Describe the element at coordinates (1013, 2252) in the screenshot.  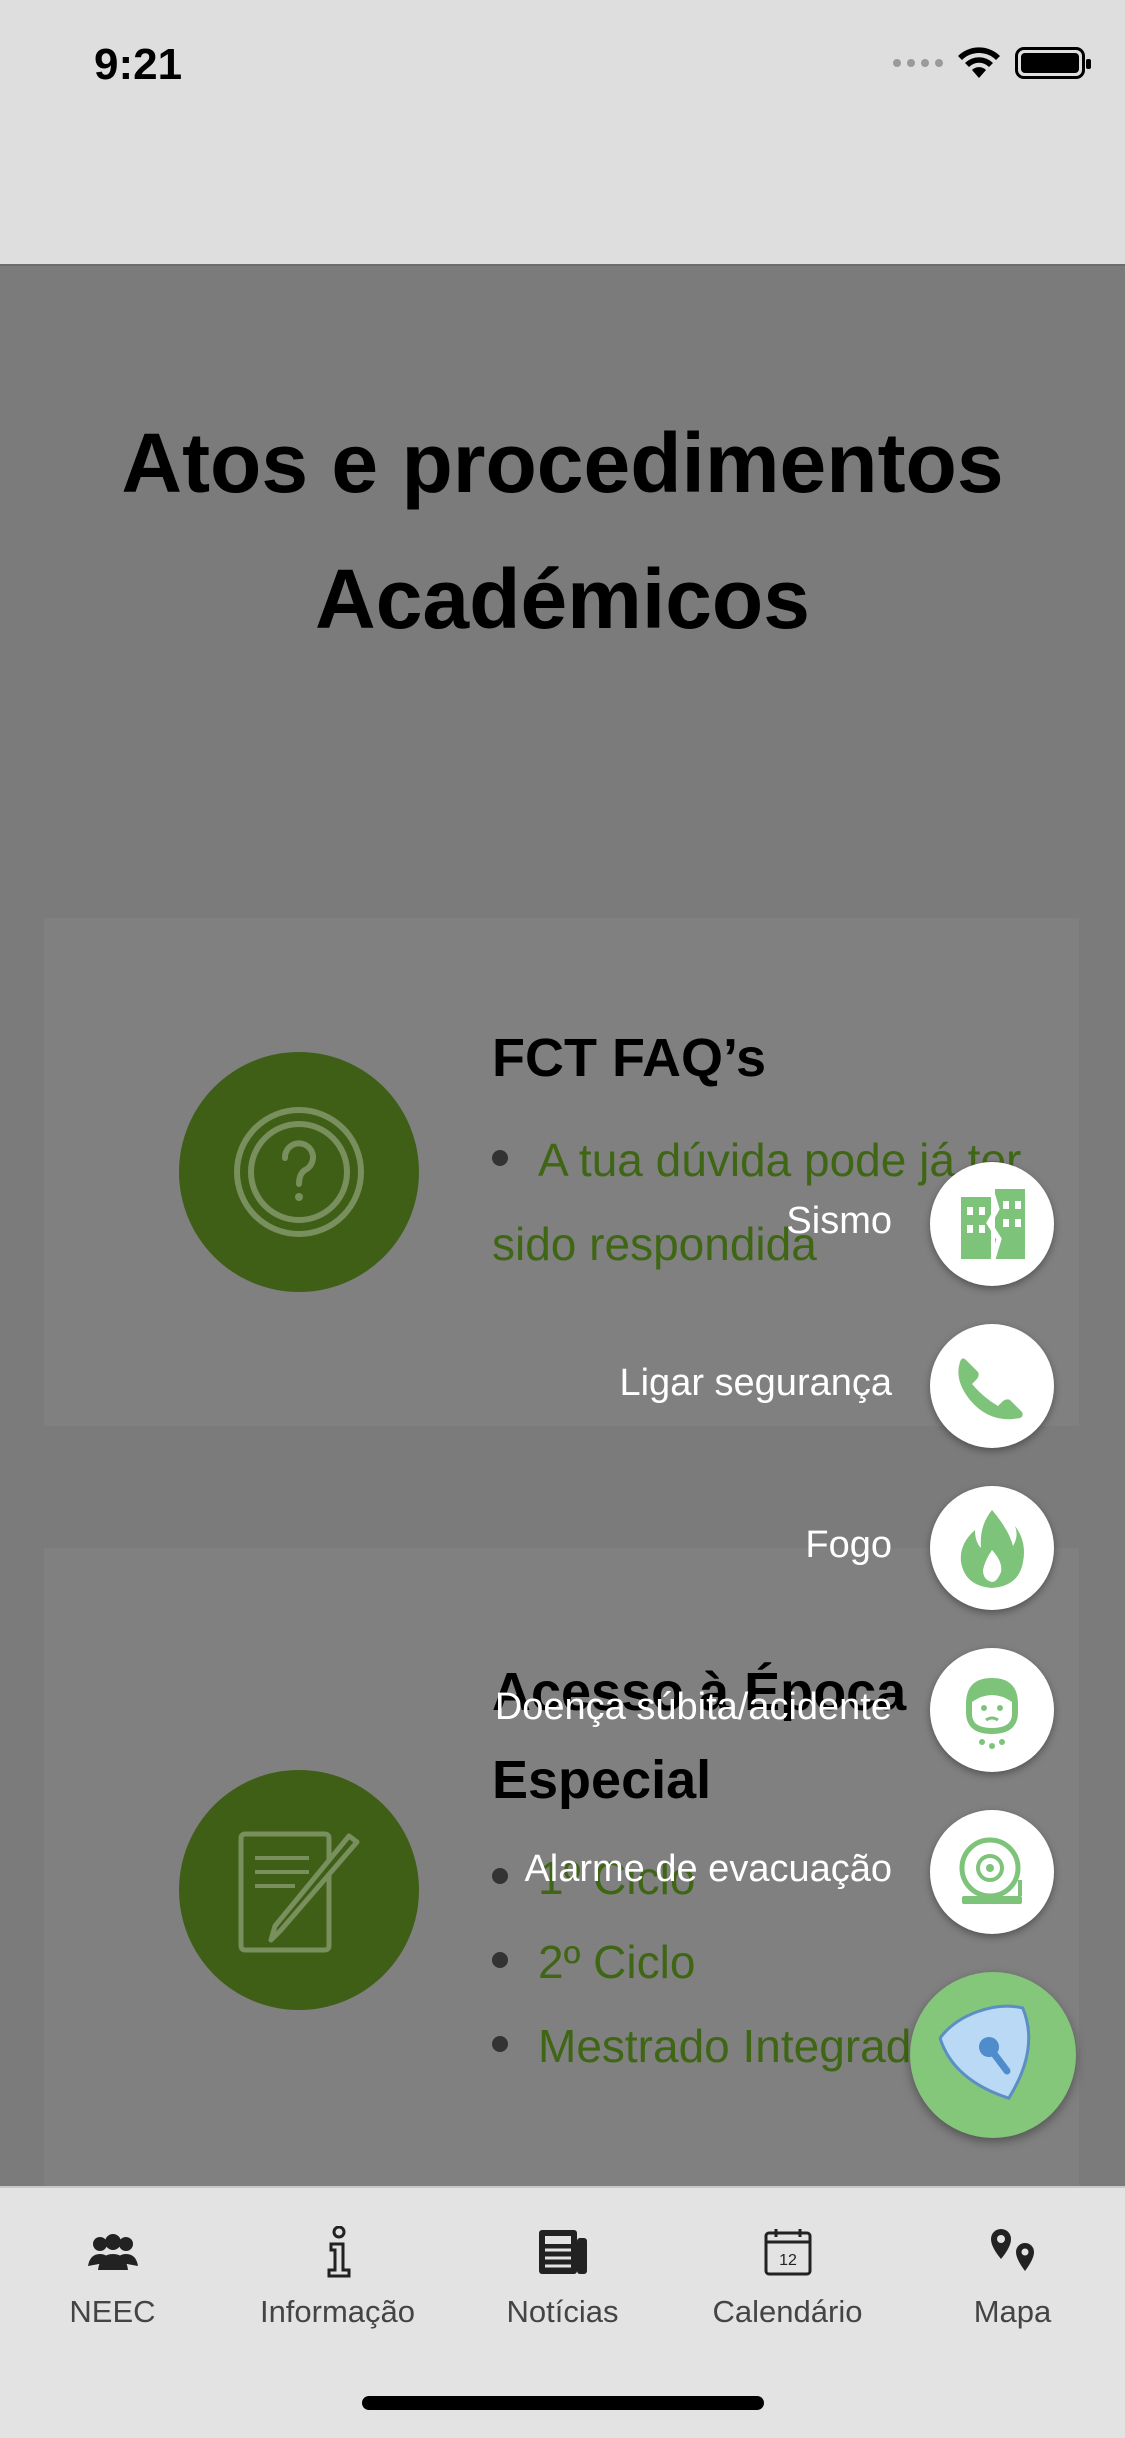
I see `map-pins-icon` at that location.